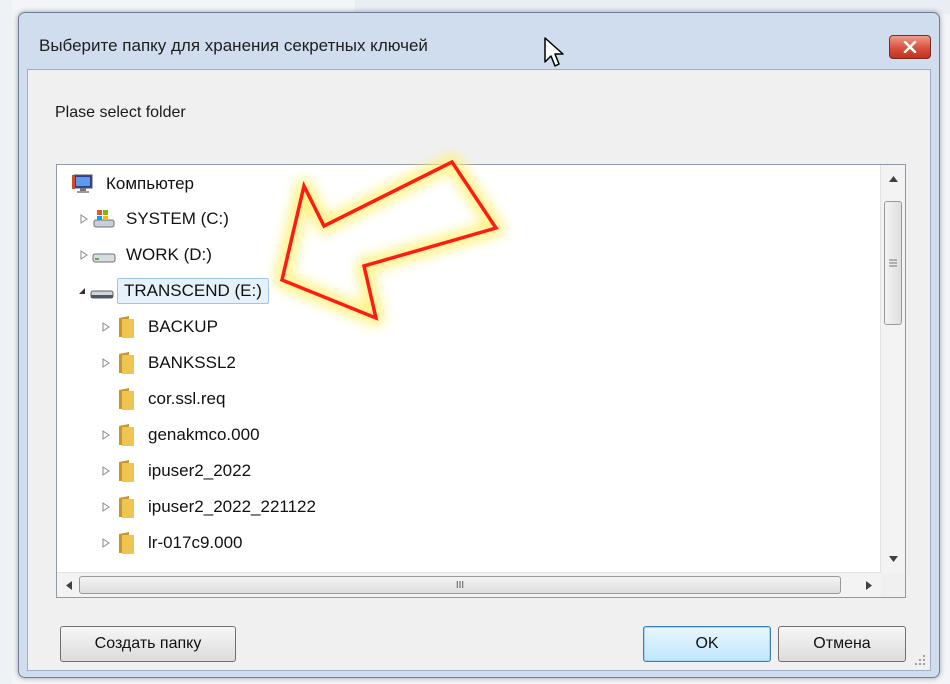 The image size is (950, 684). What do you see at coordinates (148, 644) in the screenshot?
I see `create-folder-button: Создать папку` at bounding box center [148, 644].